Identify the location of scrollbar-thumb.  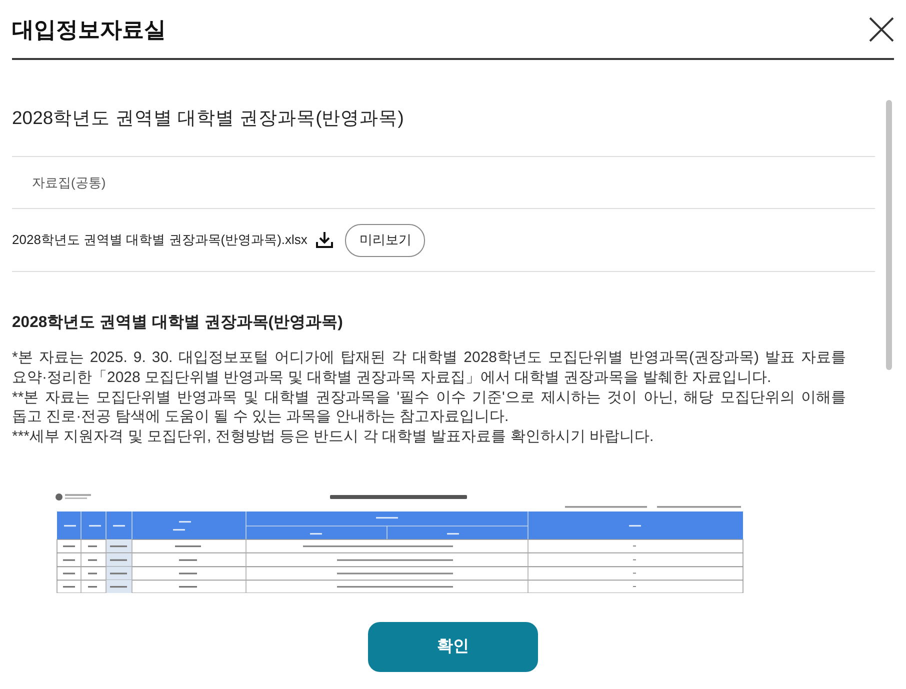
(889, 235).